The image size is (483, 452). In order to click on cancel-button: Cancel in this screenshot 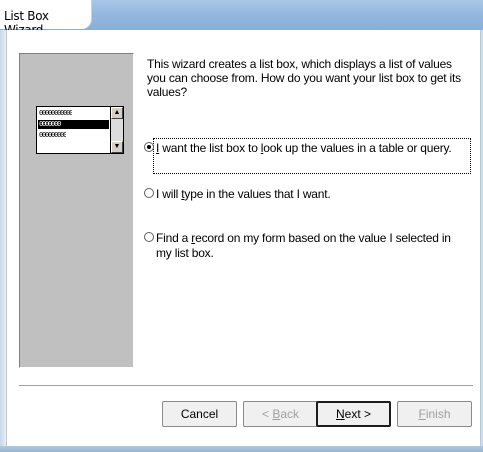, I will do `click(199, 414)`.